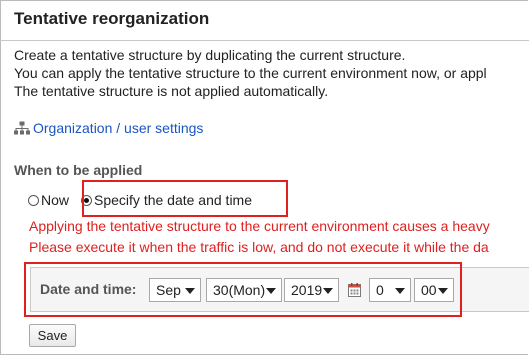 The height and width of the screenshot is (355, 529). Describe the element at coordinates (22, 128) in the screenshot. I see `org-chart-icon` at that location.